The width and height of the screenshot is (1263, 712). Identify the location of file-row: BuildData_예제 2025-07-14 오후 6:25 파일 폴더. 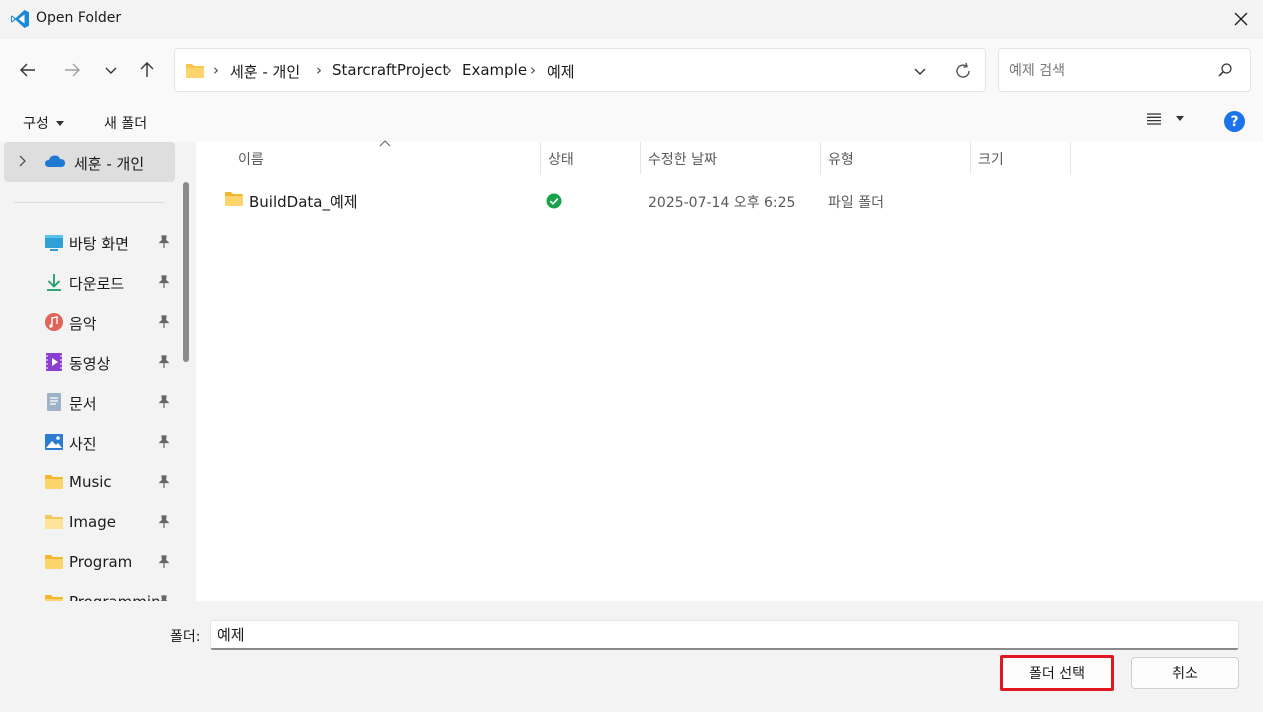
(729, 200).